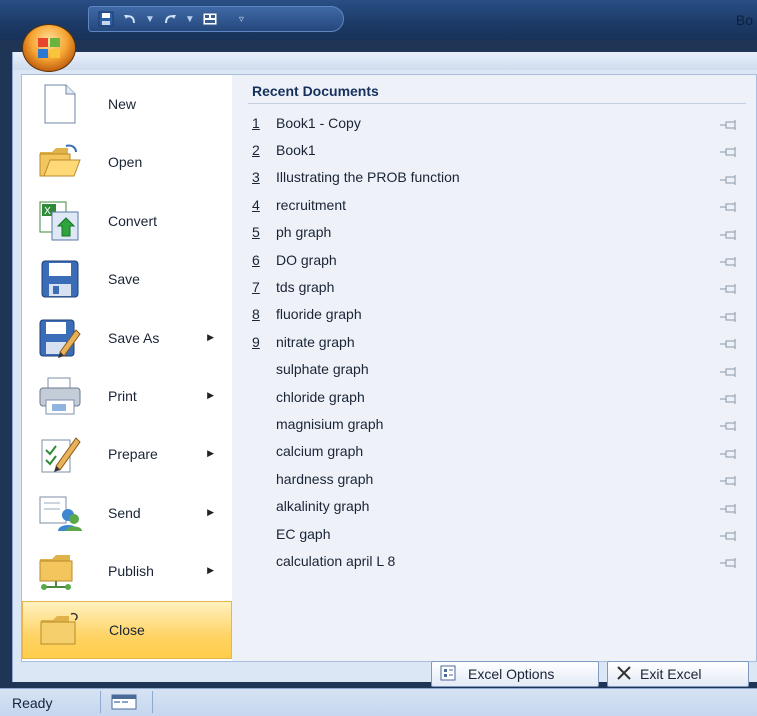  What do you see at coordinates (498, 259) in the screenshot?
I see `recent-document-item: 6 DO graph` at bounding box center [498, 259].